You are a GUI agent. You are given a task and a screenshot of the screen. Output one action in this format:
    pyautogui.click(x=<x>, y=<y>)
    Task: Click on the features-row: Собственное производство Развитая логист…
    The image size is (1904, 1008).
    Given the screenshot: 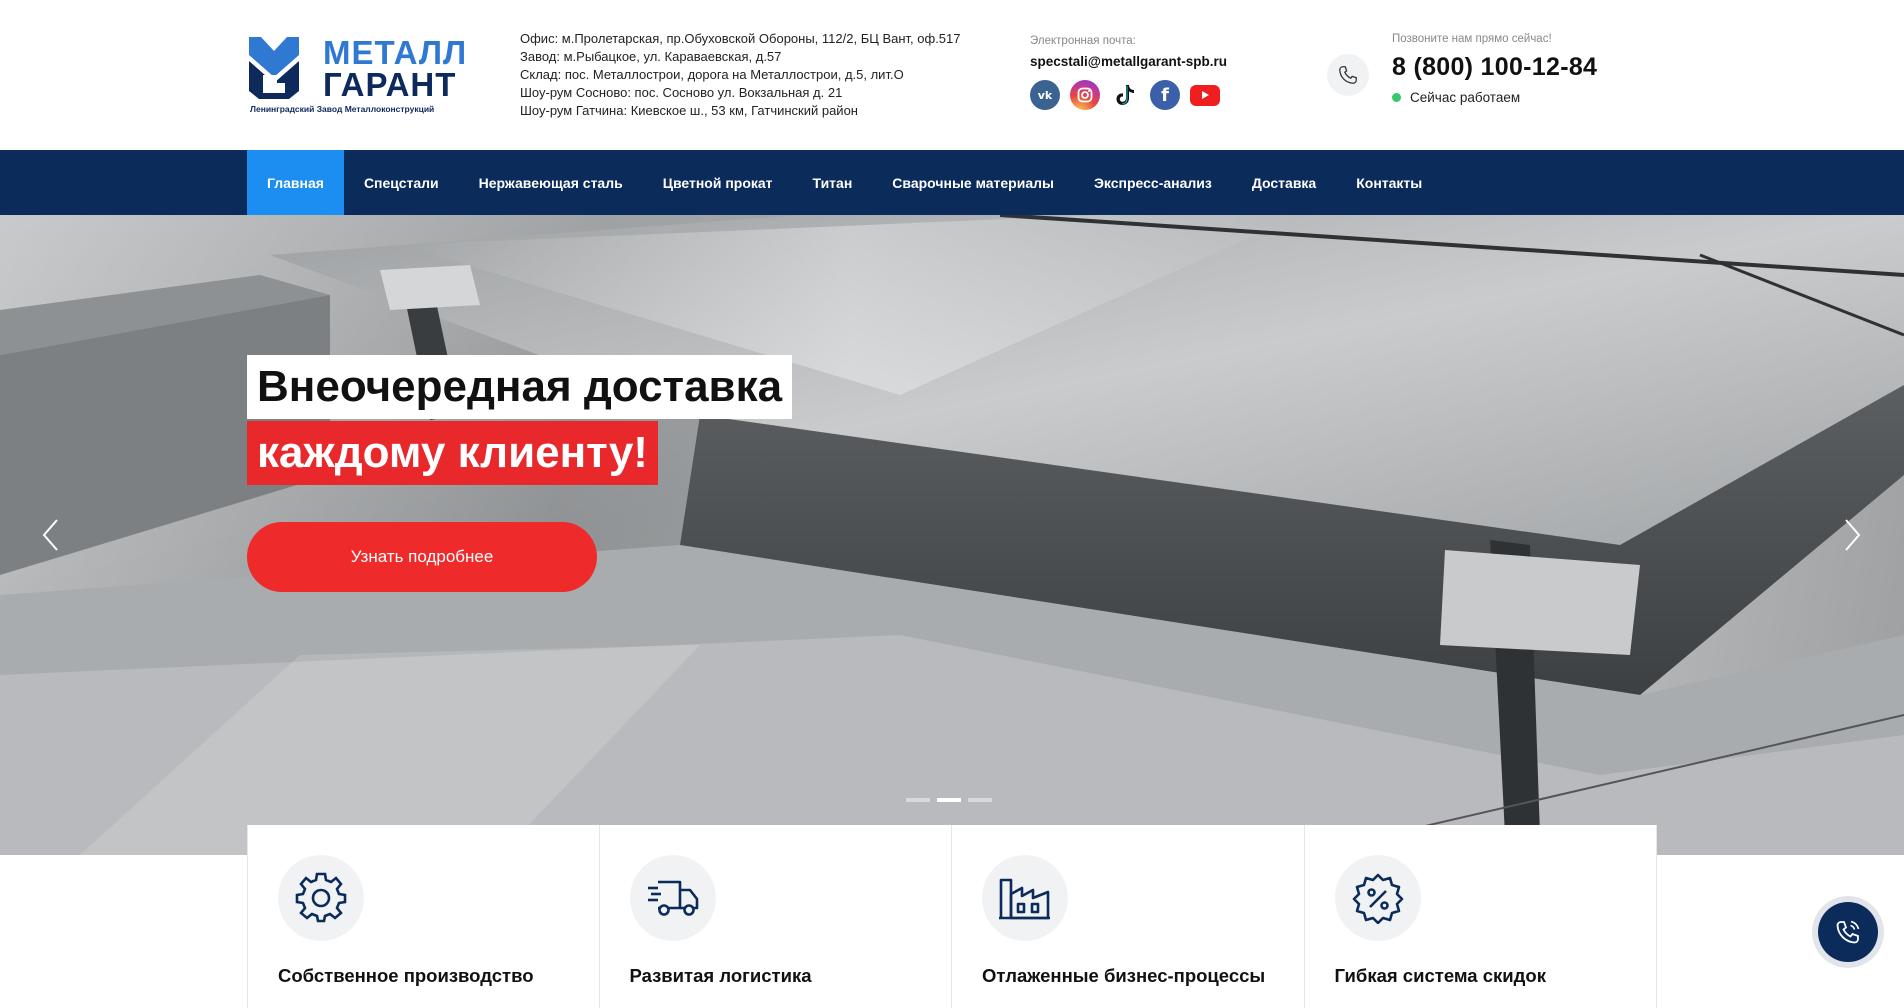 What is the action you would take?
    pyautogui.click(x=952, y=916)
    